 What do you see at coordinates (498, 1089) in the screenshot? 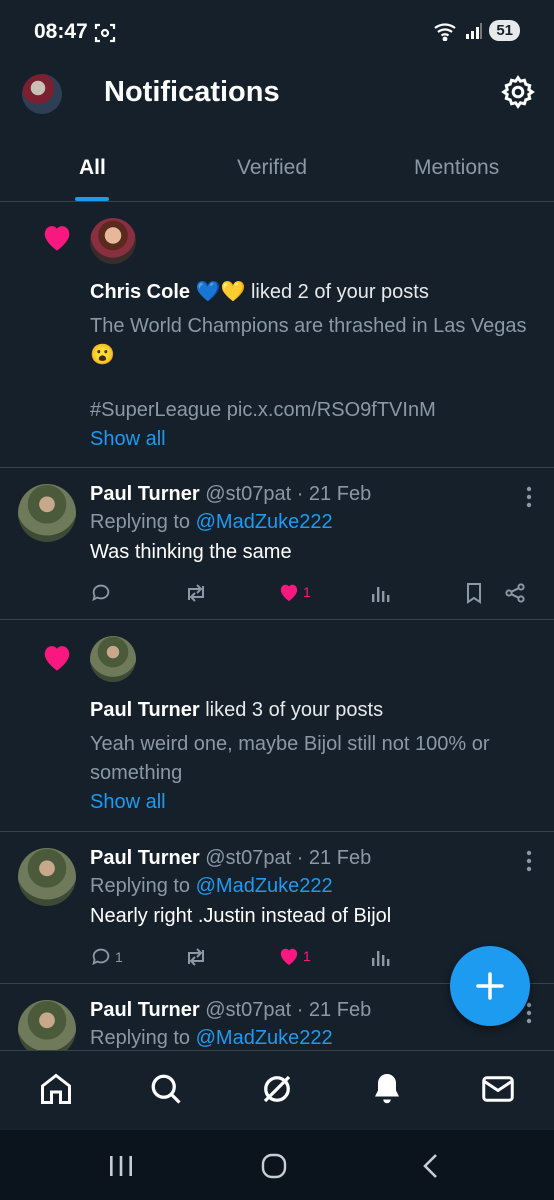
I see `messages-mail-icon` at bounding box center [498, 1089].